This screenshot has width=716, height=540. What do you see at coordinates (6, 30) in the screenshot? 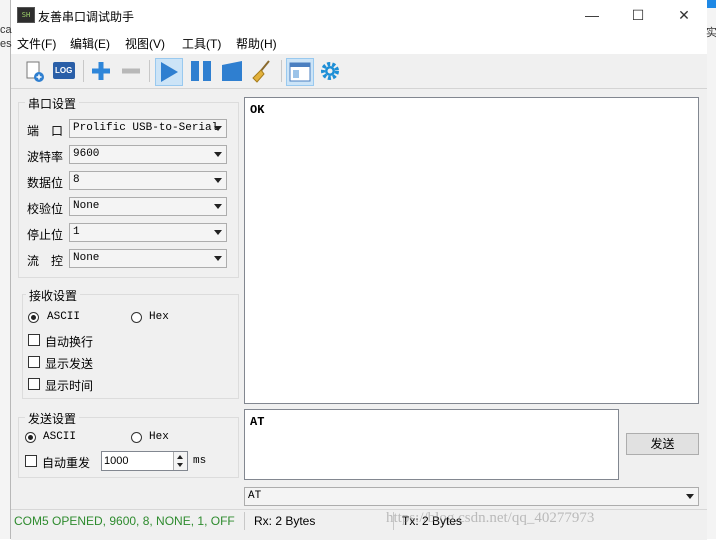
I see `background-app-fragment: ca` at bounding box center [6, 30].